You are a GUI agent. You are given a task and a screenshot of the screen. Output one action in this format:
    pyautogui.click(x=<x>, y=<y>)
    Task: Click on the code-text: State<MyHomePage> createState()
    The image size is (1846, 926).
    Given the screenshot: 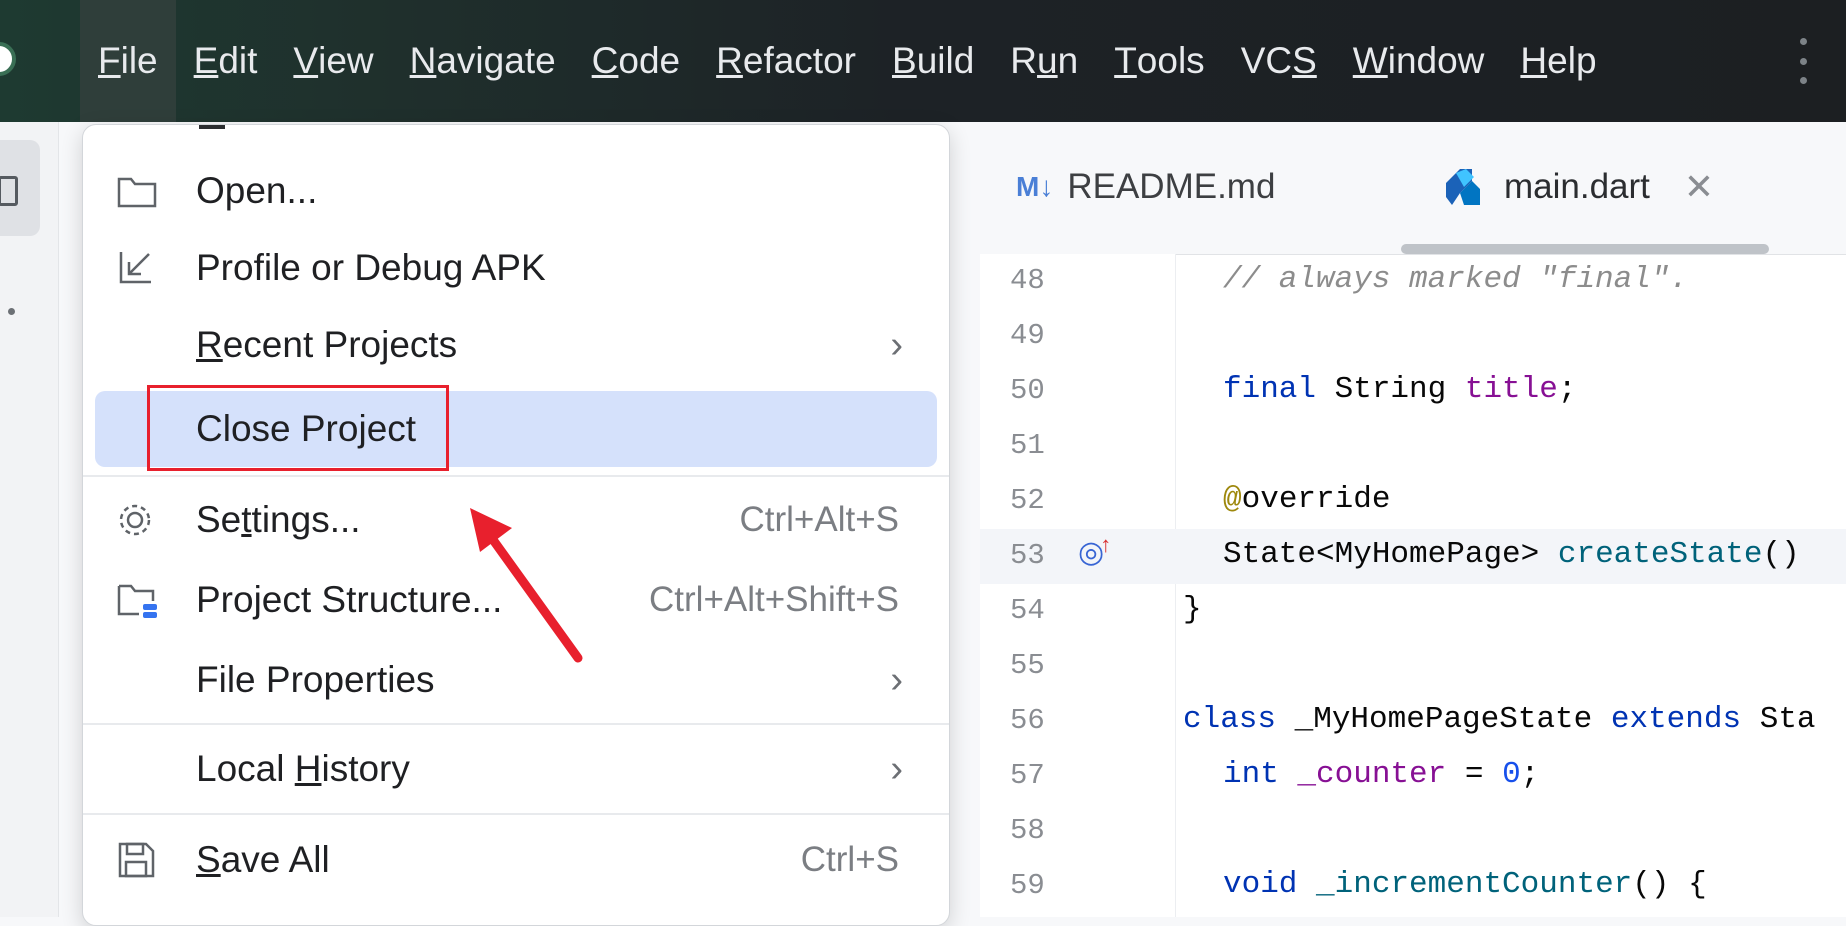 What is the action you would take?
    pyautogui.click(x=1511, y=554)
    